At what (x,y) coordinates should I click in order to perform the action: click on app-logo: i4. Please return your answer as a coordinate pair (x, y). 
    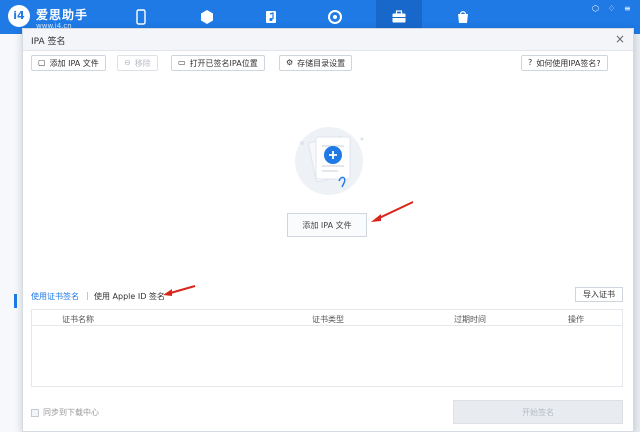
    Looking at the image, I should click on (19, 16).